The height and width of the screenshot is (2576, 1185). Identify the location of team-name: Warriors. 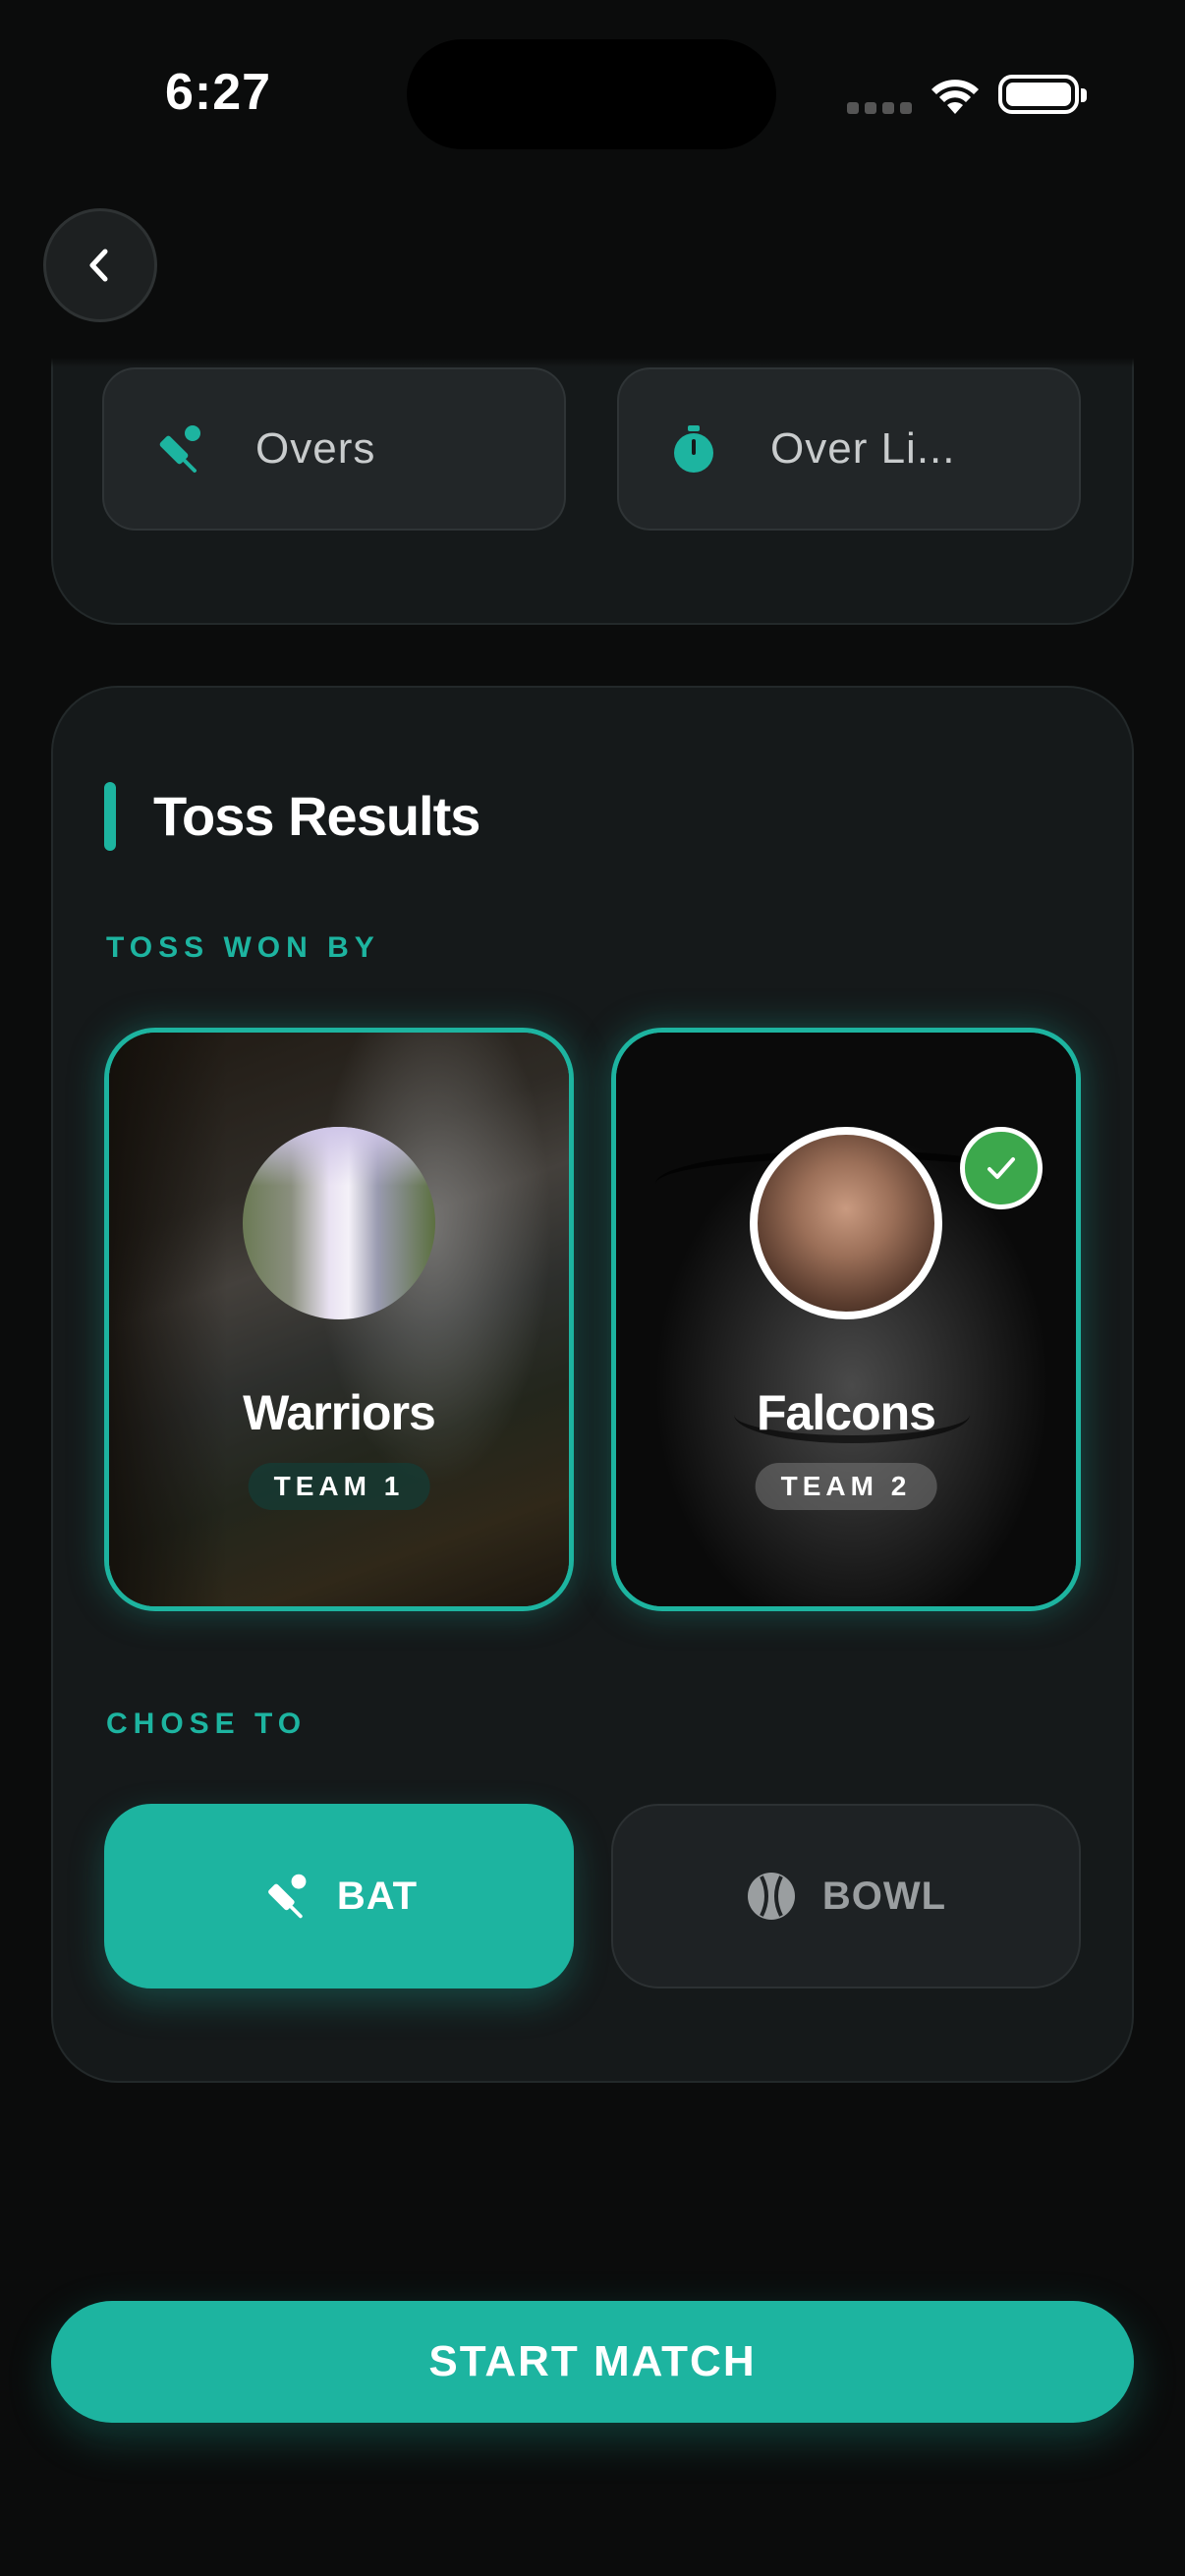
(340, 1412).